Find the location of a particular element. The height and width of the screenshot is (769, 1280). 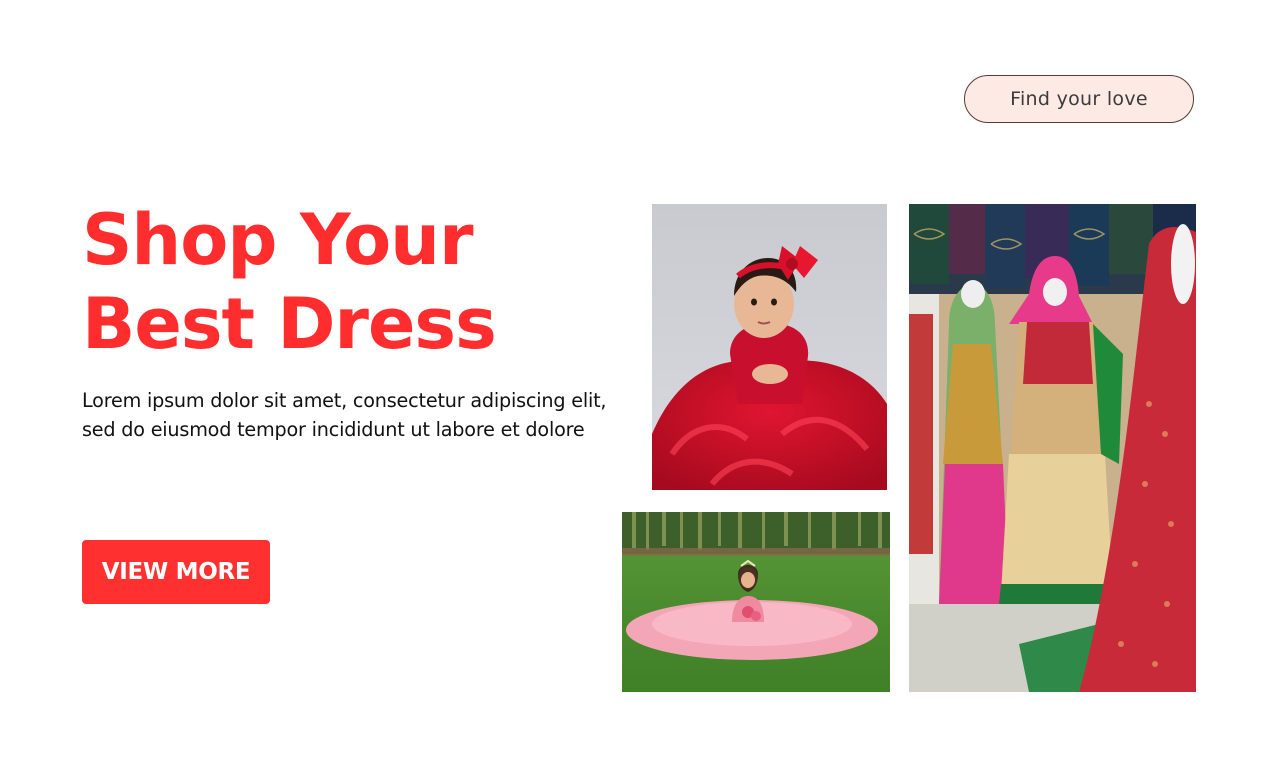

mannequins-dresses-image is located at coordinates (1052, 448).